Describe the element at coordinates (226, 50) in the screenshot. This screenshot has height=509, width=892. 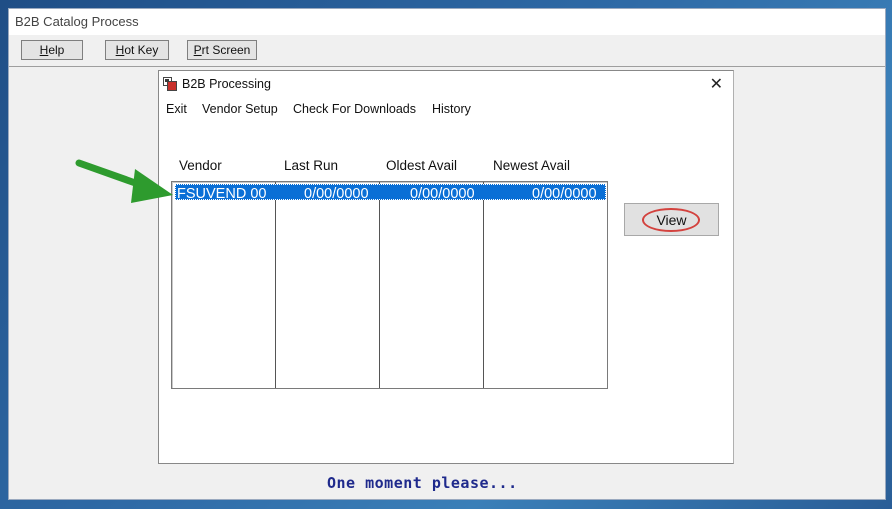
I see `prtscreen-label: rt Screen` at that location.